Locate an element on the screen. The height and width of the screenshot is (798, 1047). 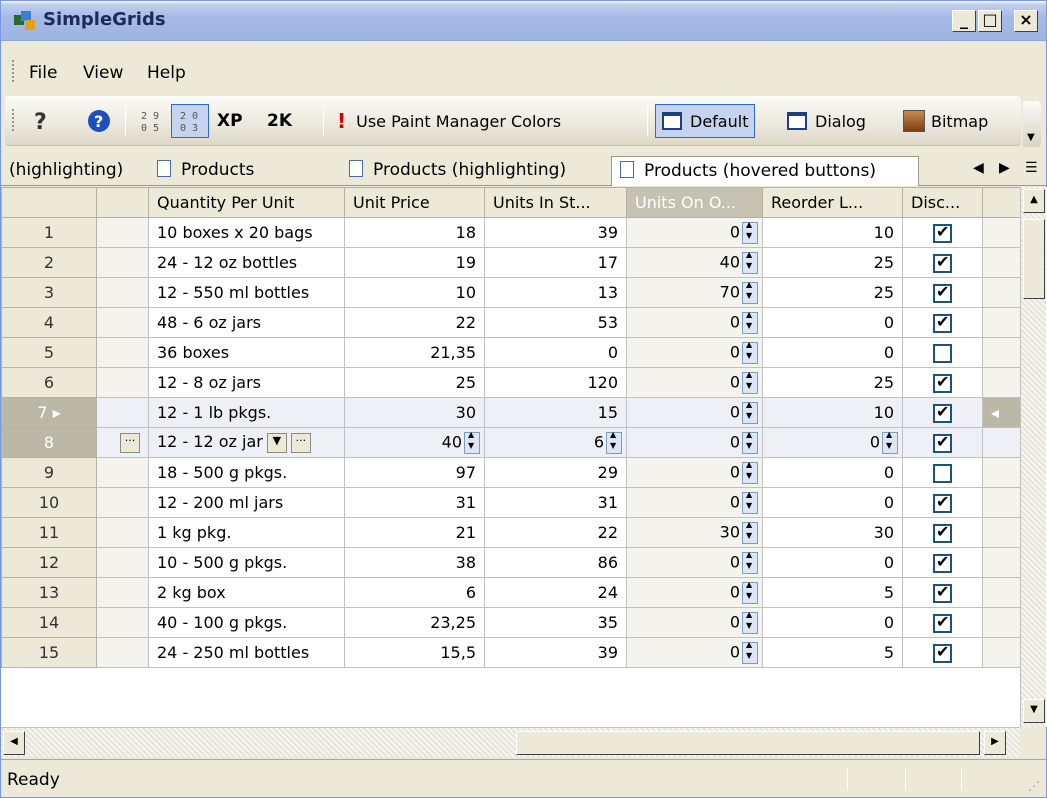
row-header: 2 is located at coordinates (49, 262).